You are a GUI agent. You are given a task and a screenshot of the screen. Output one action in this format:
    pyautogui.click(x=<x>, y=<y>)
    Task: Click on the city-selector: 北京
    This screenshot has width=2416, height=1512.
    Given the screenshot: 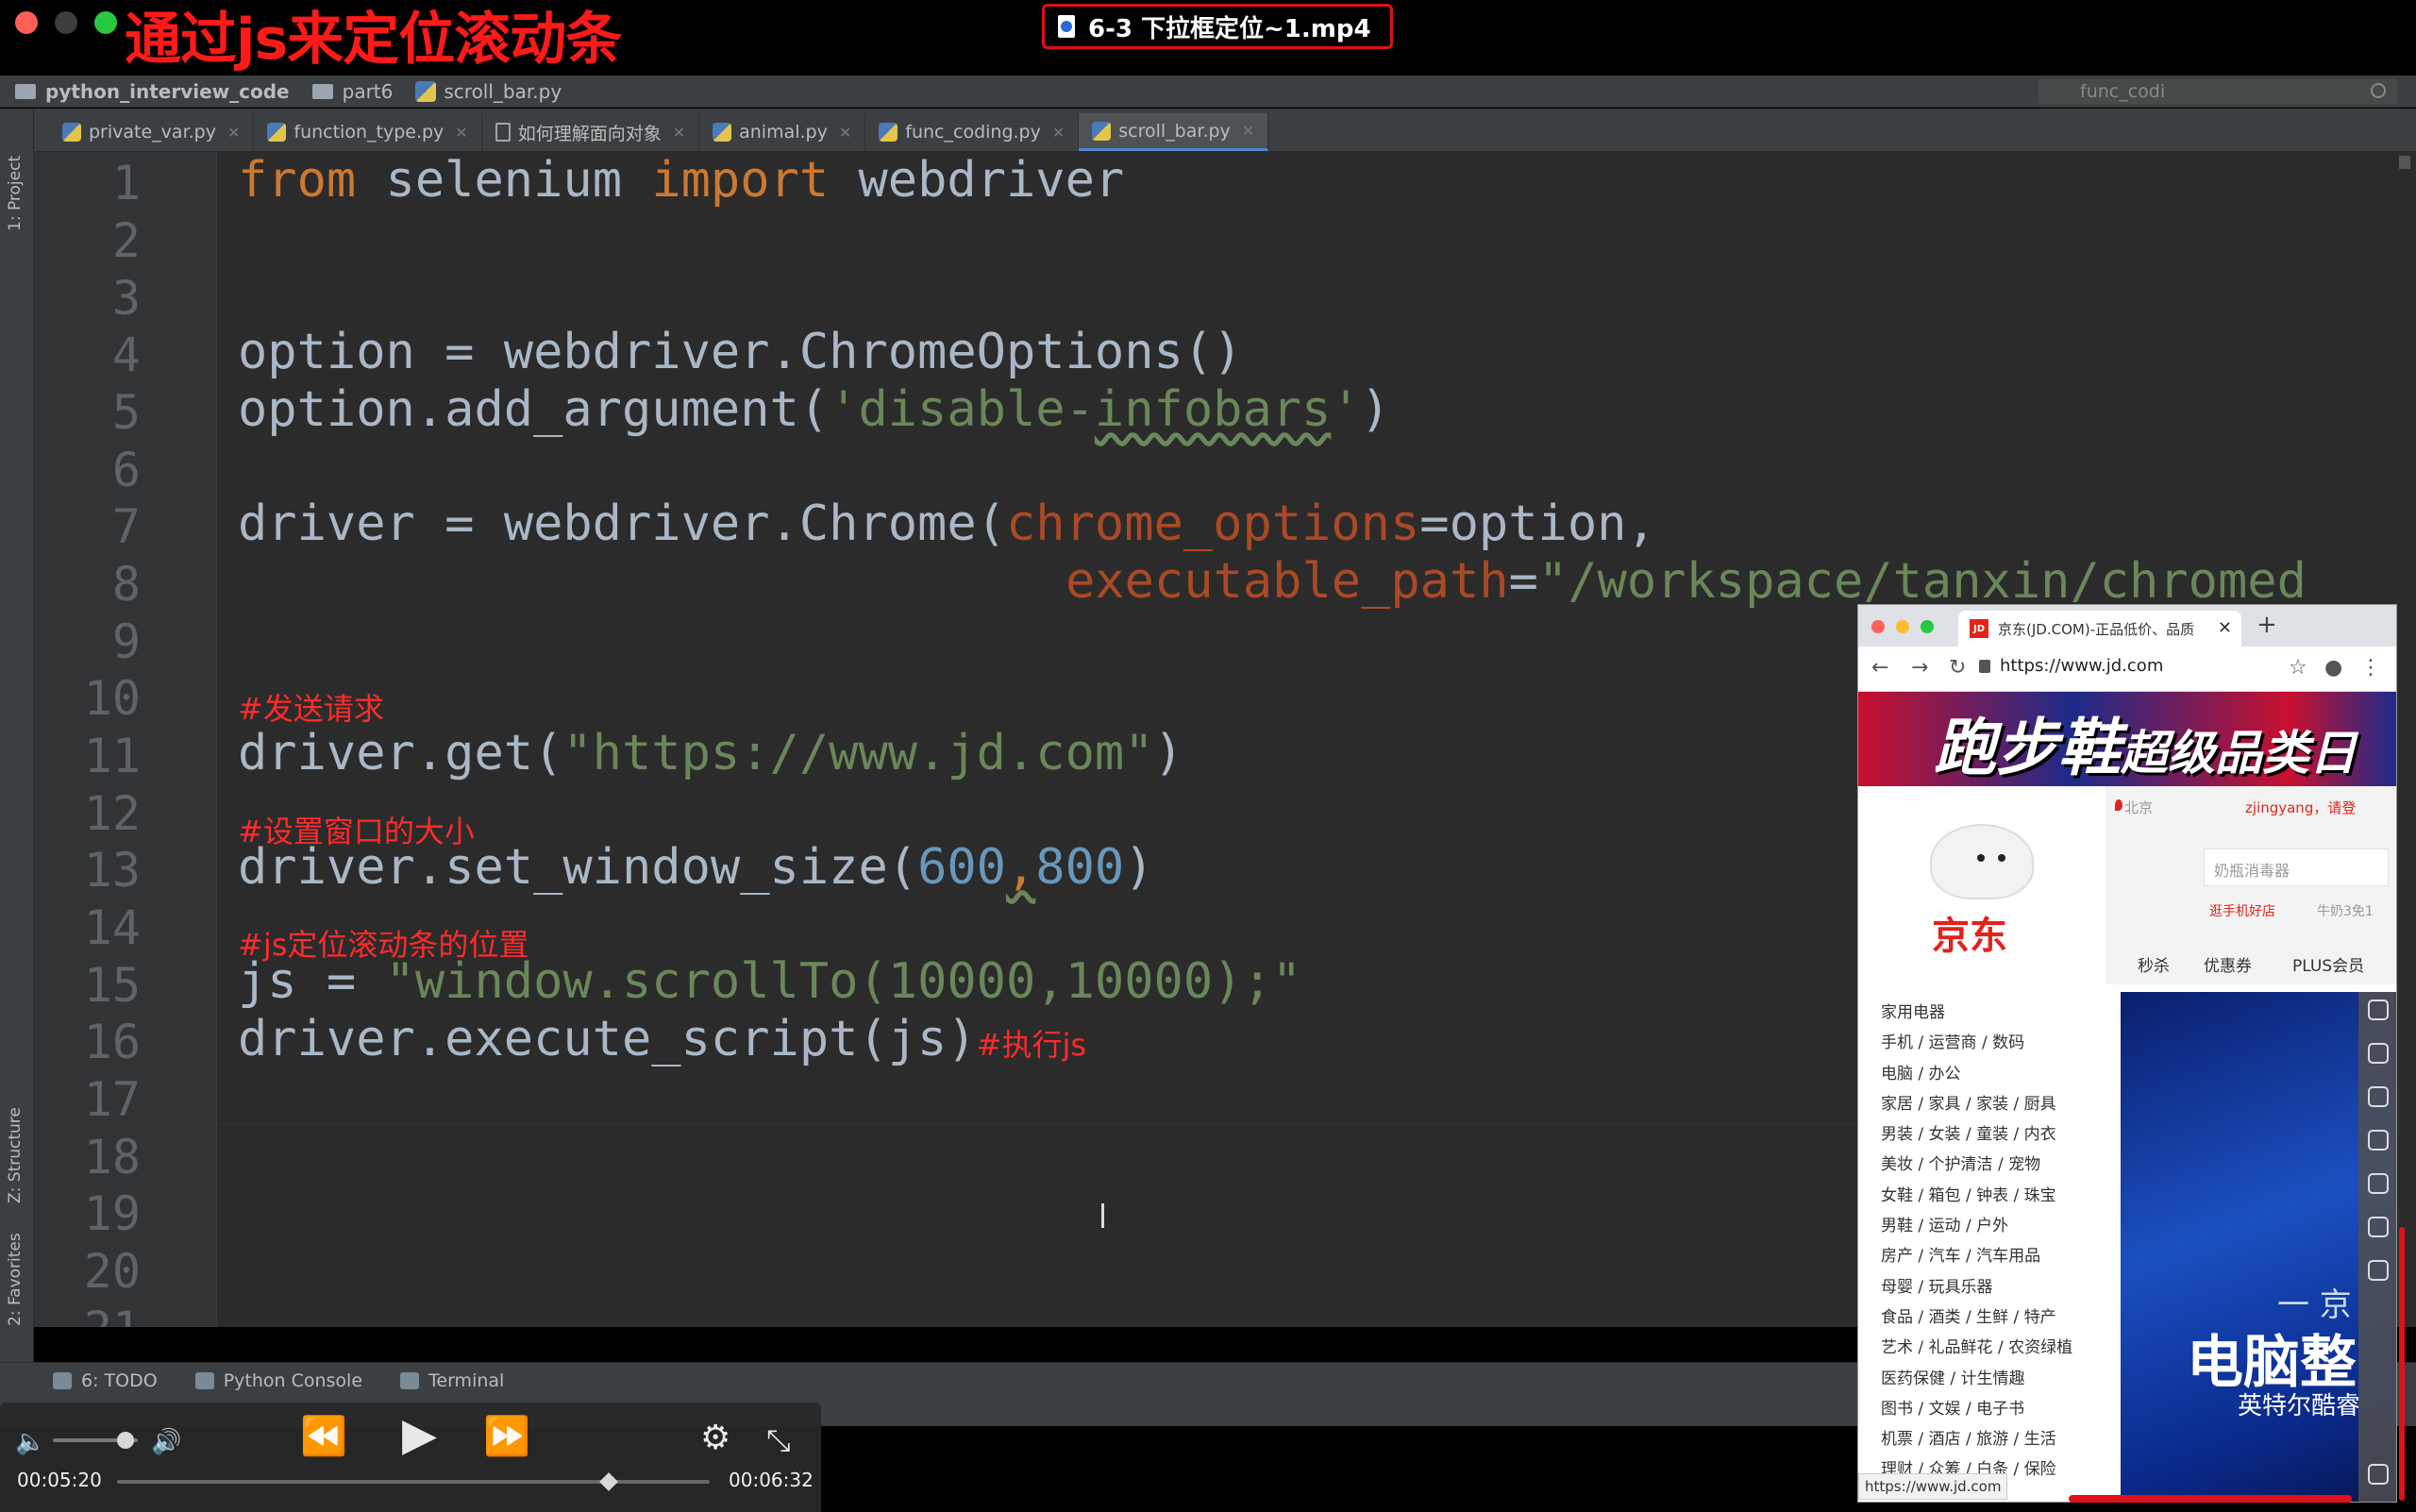 What is the action you would take?
    pyautogui.click(x=2138, y=807)
    